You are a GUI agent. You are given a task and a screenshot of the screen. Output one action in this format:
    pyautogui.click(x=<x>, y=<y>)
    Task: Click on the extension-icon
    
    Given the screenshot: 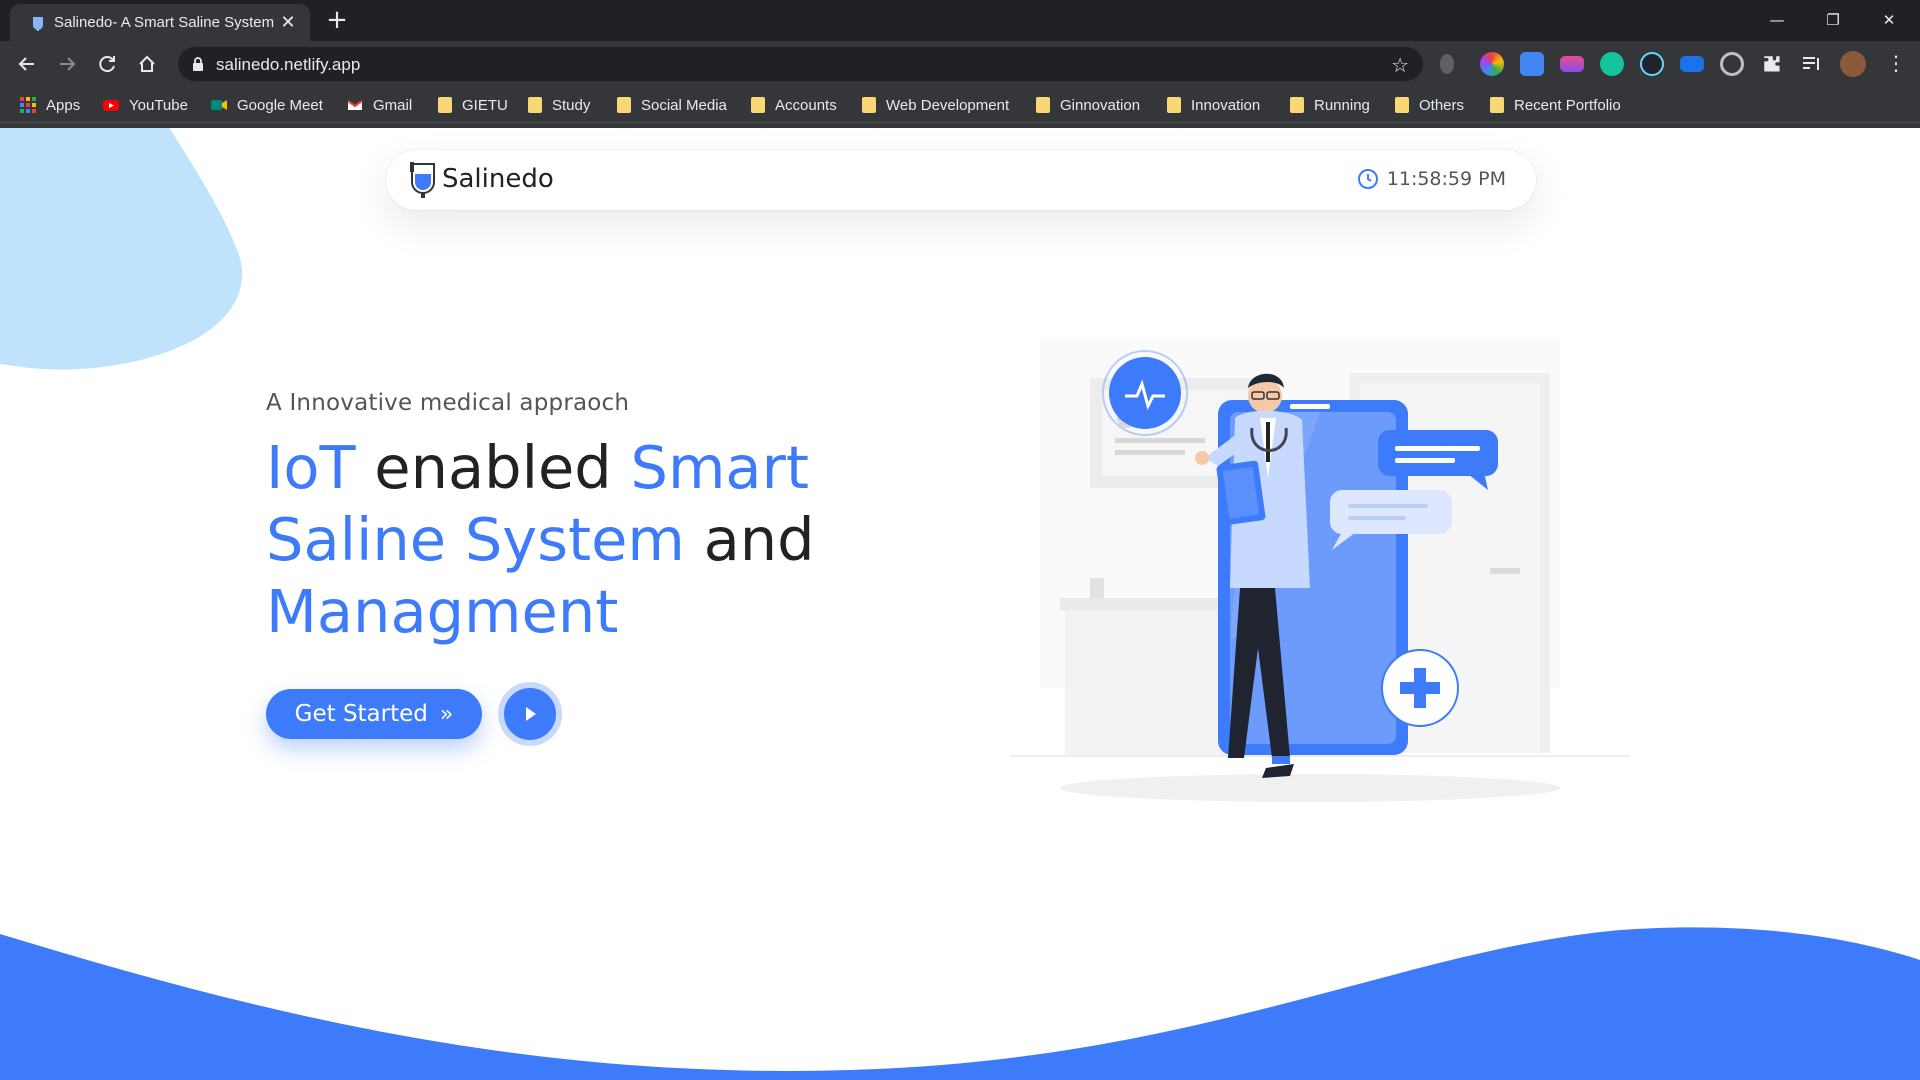 What is the action you would take?
    pyautogui.click(x=1447, y=64)
    